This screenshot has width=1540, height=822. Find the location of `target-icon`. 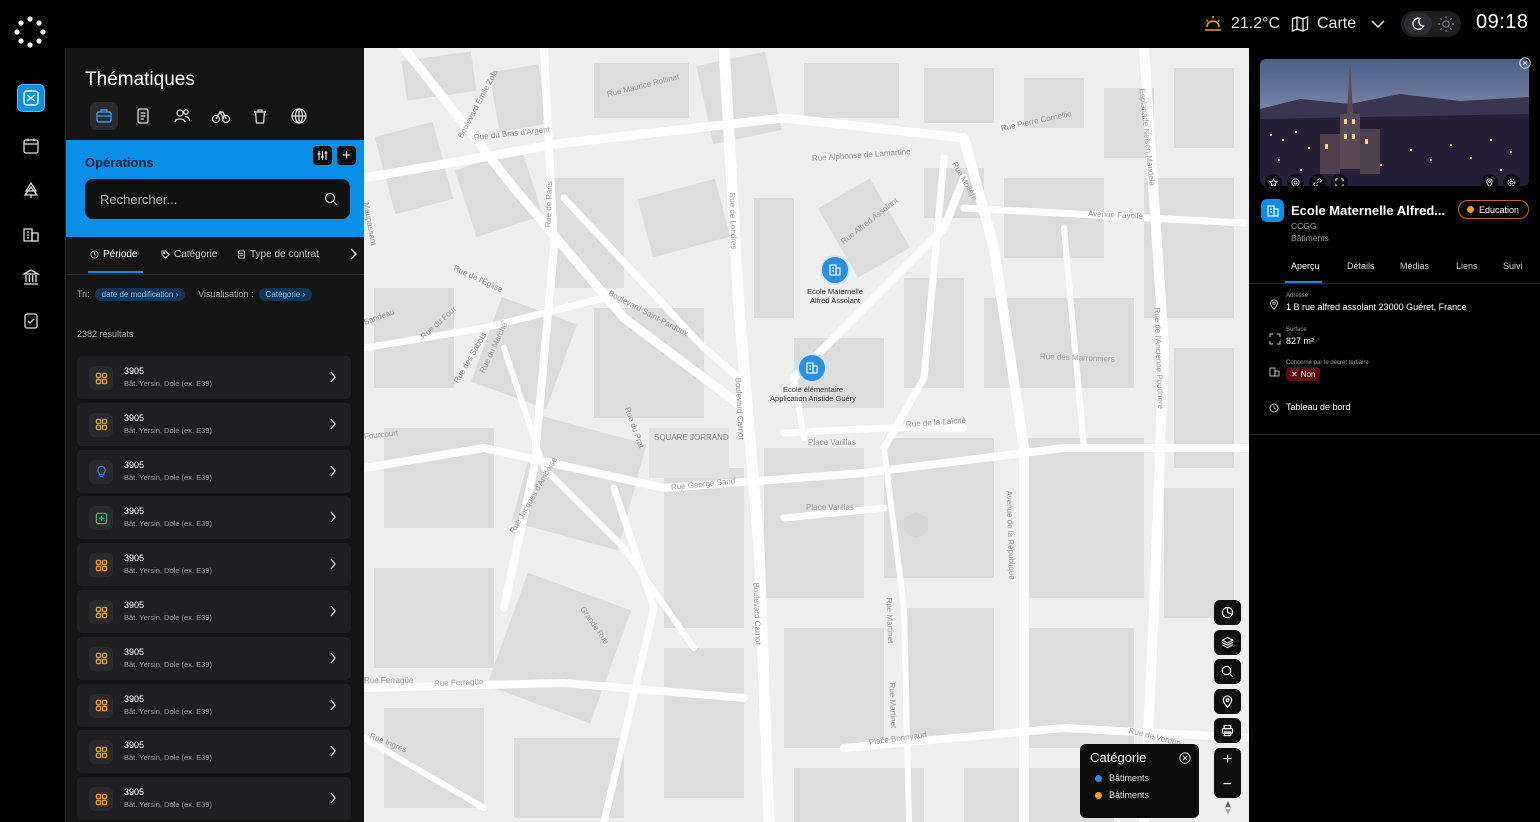

target-icon is located at coordinates (1295, 180).